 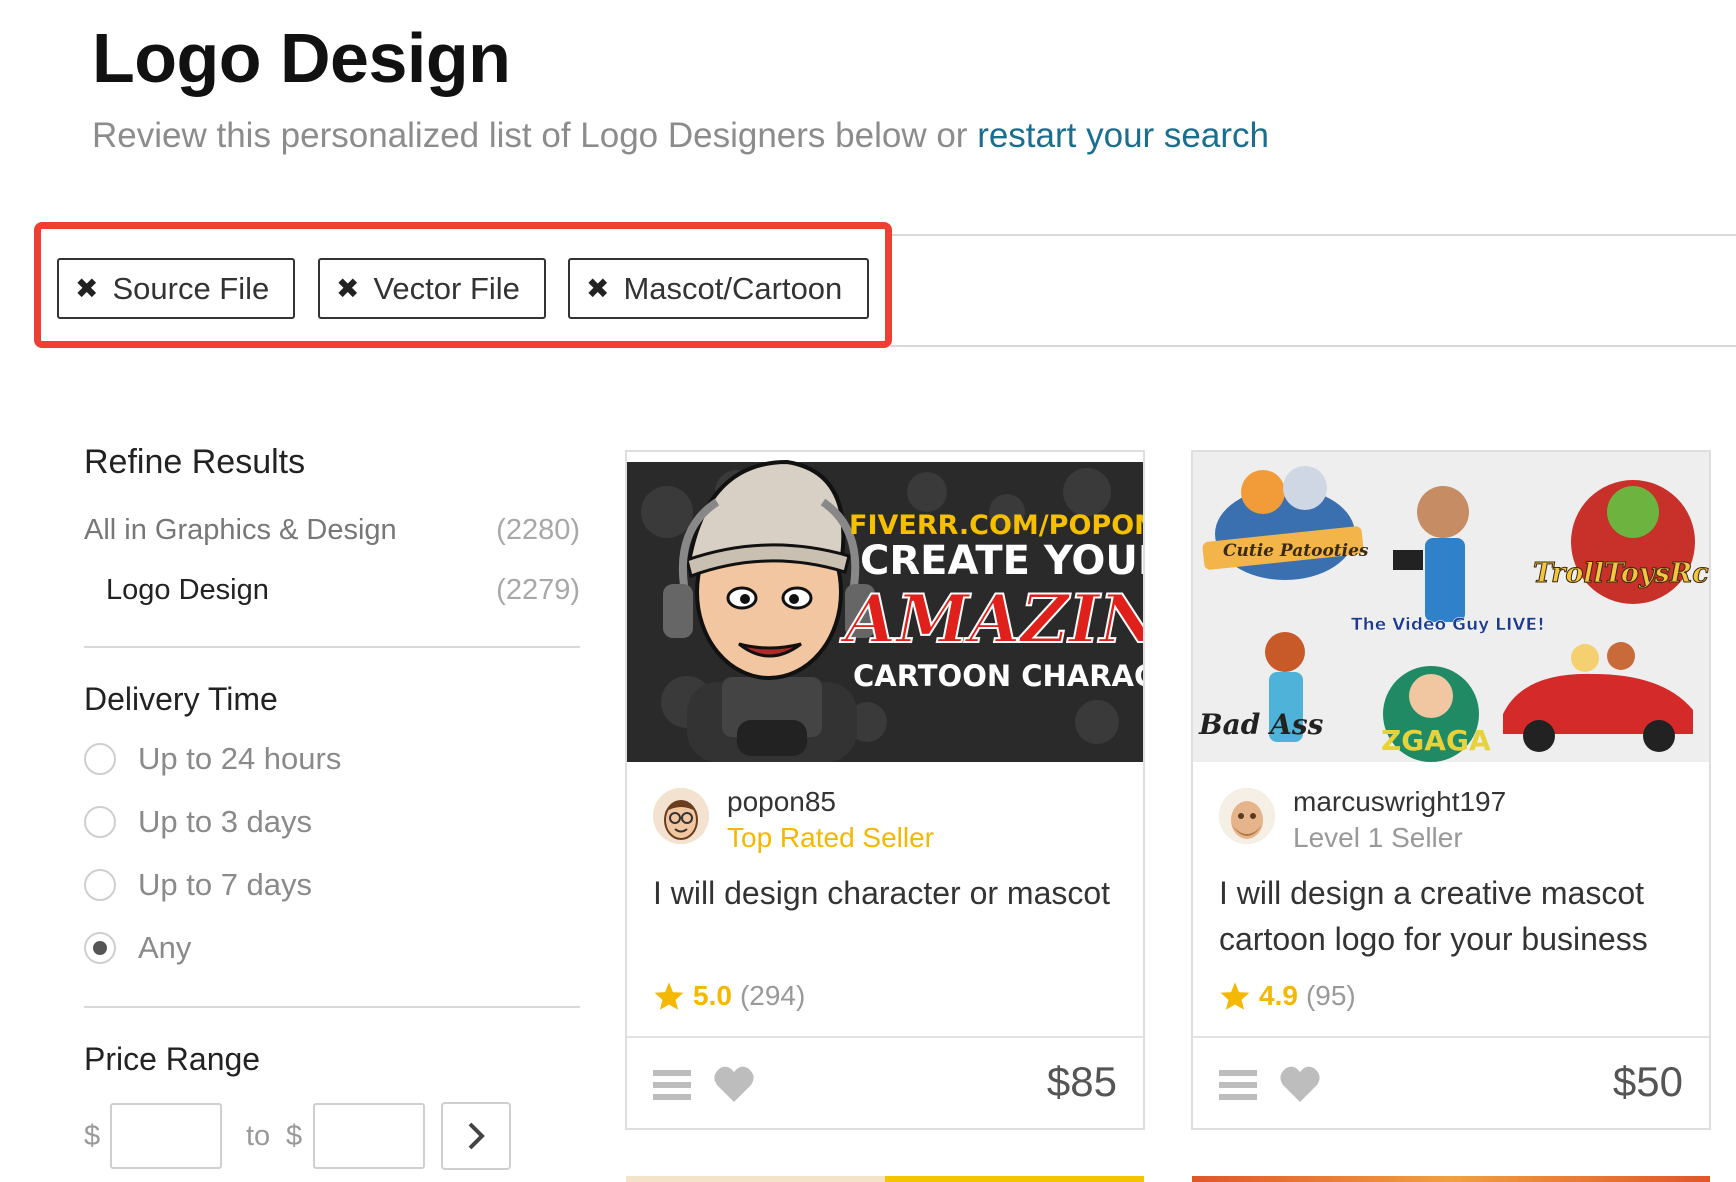 What do you see at coordinates (1330, 995) in the screenshot?
I see `review-count: (95)` at bounding box center [1330, 995].